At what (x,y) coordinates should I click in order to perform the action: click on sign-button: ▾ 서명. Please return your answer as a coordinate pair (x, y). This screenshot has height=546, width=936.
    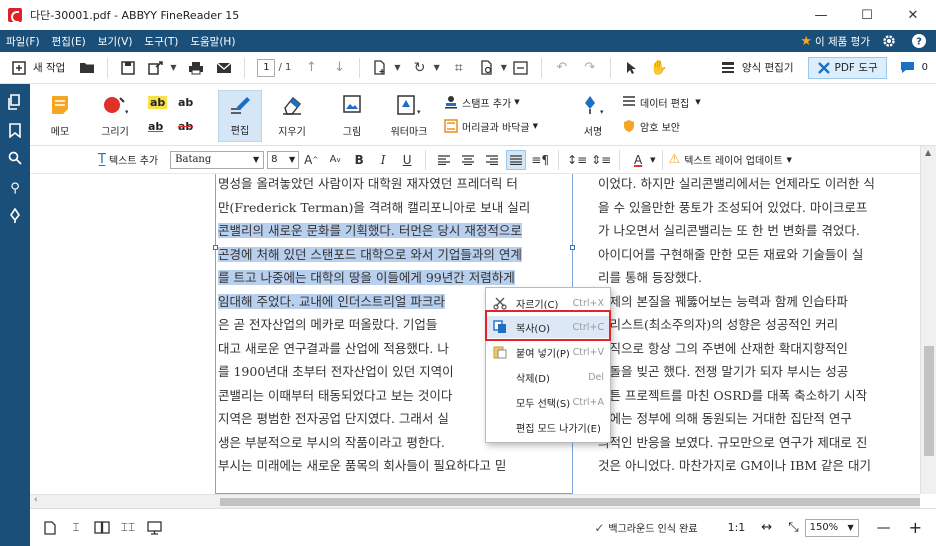
    Looking at the image, I should click on (593, 116).